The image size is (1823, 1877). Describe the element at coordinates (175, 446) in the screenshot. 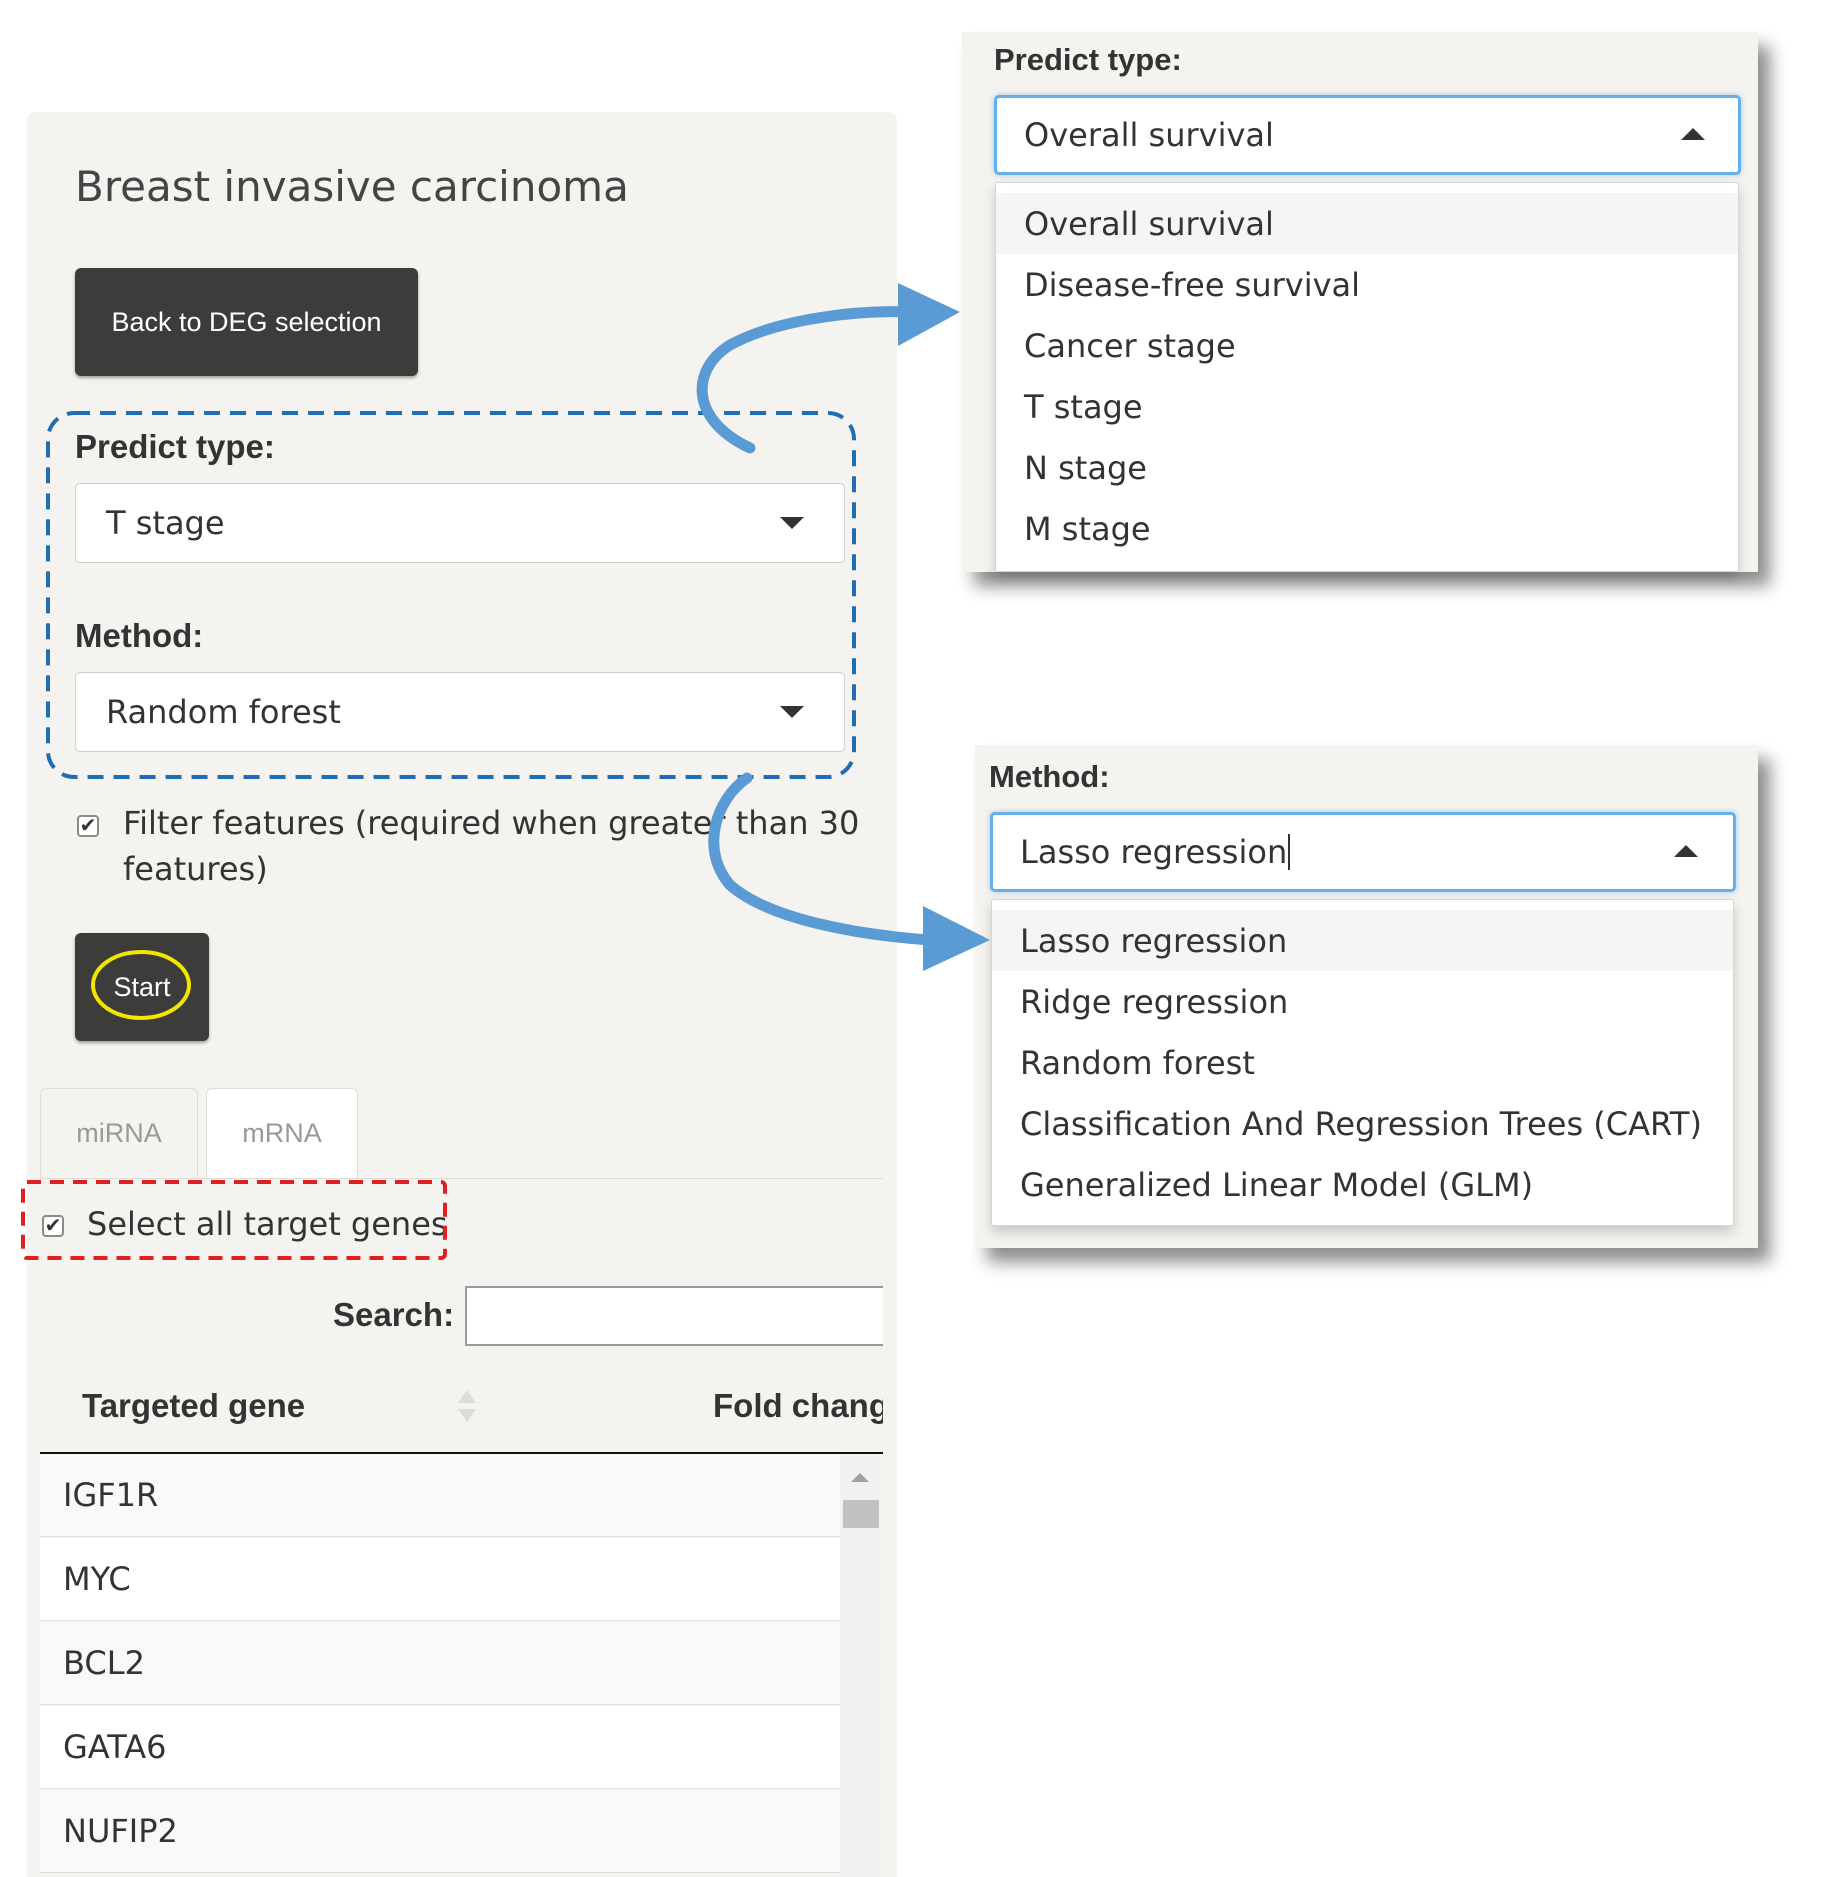

I see `predict-type-label: Predict type:` at that location.